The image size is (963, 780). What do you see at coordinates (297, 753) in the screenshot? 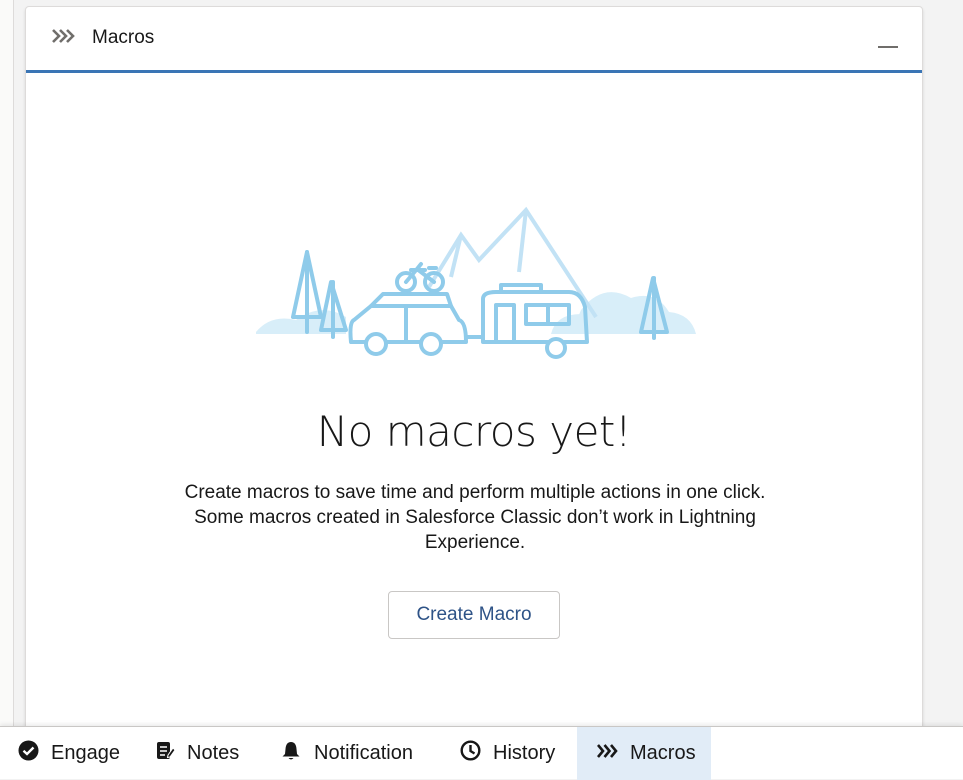
I see `bell-icon` at bounding box center [297, 753].